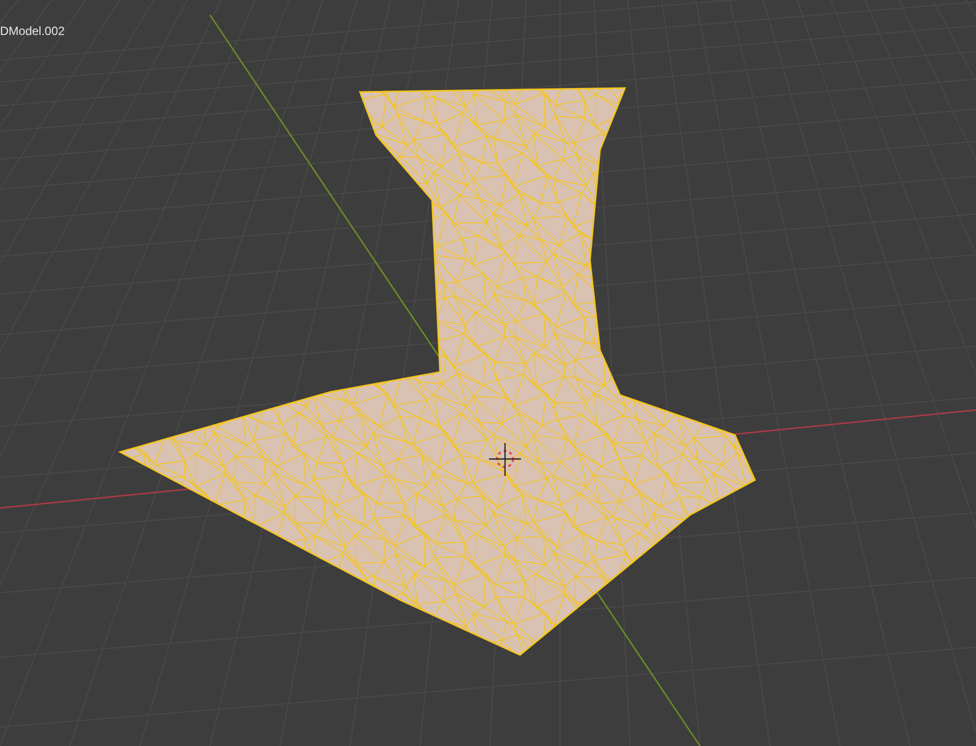  Describe the element at coordinates (32, 31) in the screenshot. I see `object-name-label: DModel.002` at that location.